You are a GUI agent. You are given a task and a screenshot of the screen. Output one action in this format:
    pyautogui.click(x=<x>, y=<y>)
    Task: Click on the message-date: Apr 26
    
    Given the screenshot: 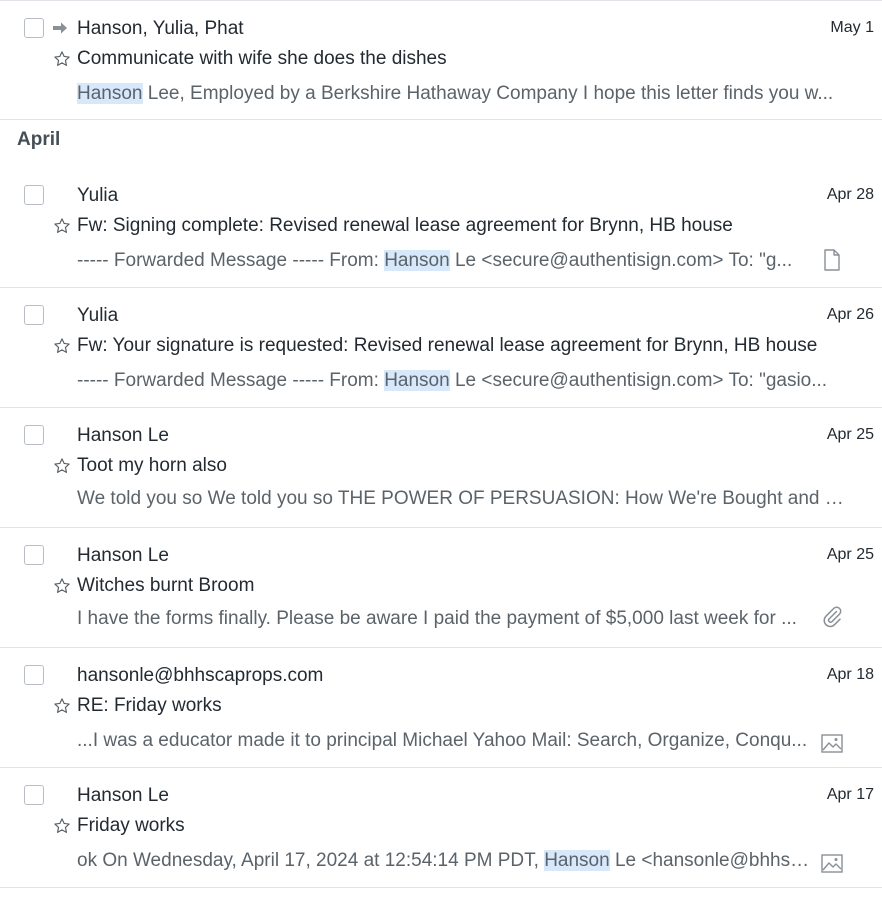 What is the action you would take?
    pyautogui.click(x=850, y=314)
    